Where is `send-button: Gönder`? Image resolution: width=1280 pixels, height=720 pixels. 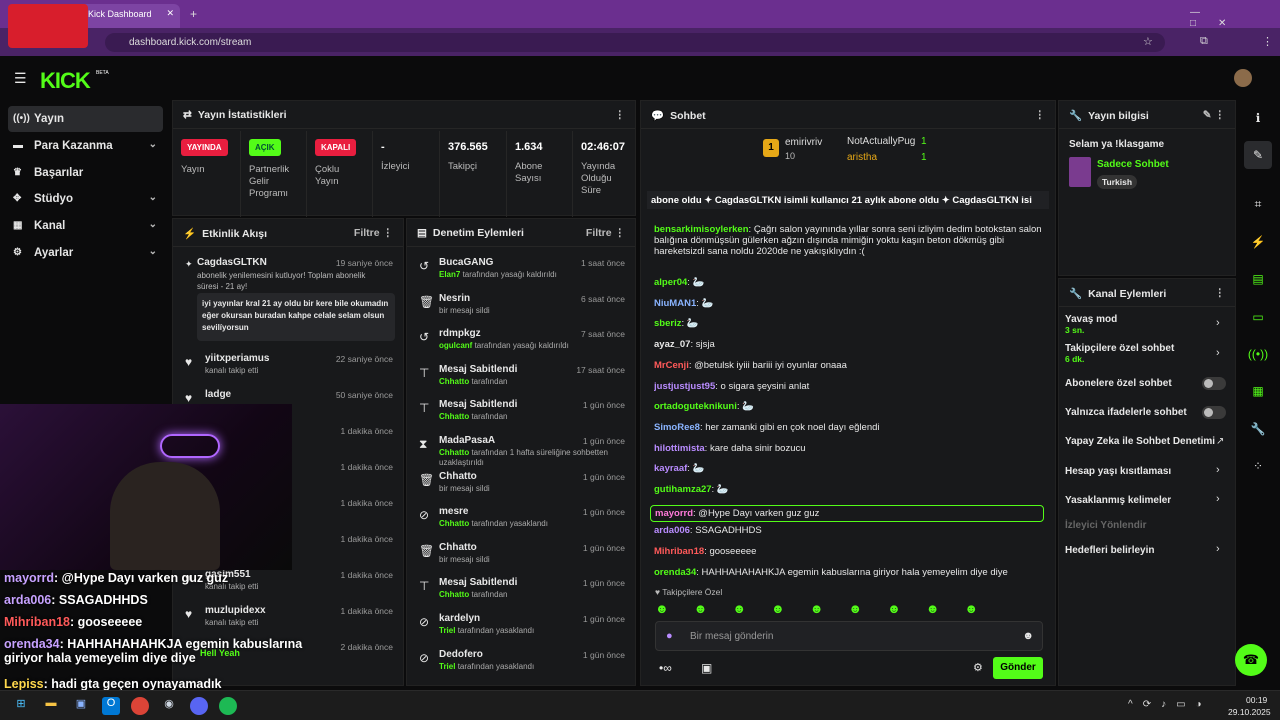 send-button: Gönder is located at coordinates (1018, 668).